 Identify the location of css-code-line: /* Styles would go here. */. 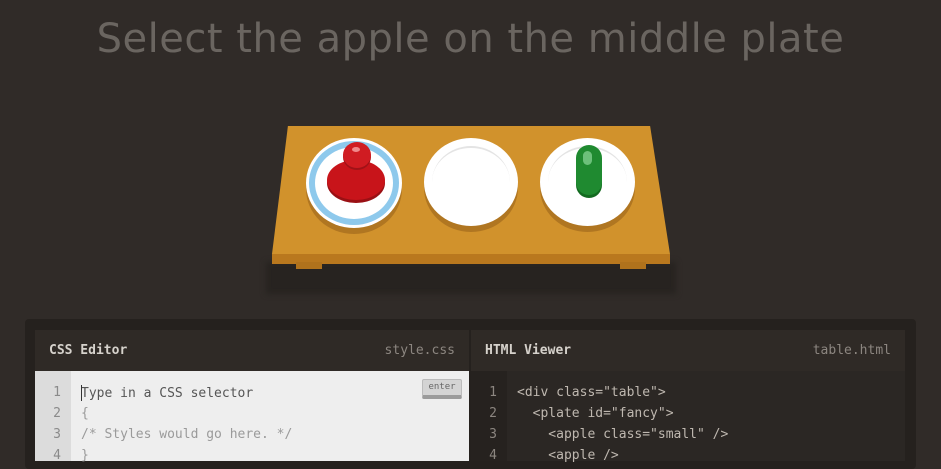
(187, 434).